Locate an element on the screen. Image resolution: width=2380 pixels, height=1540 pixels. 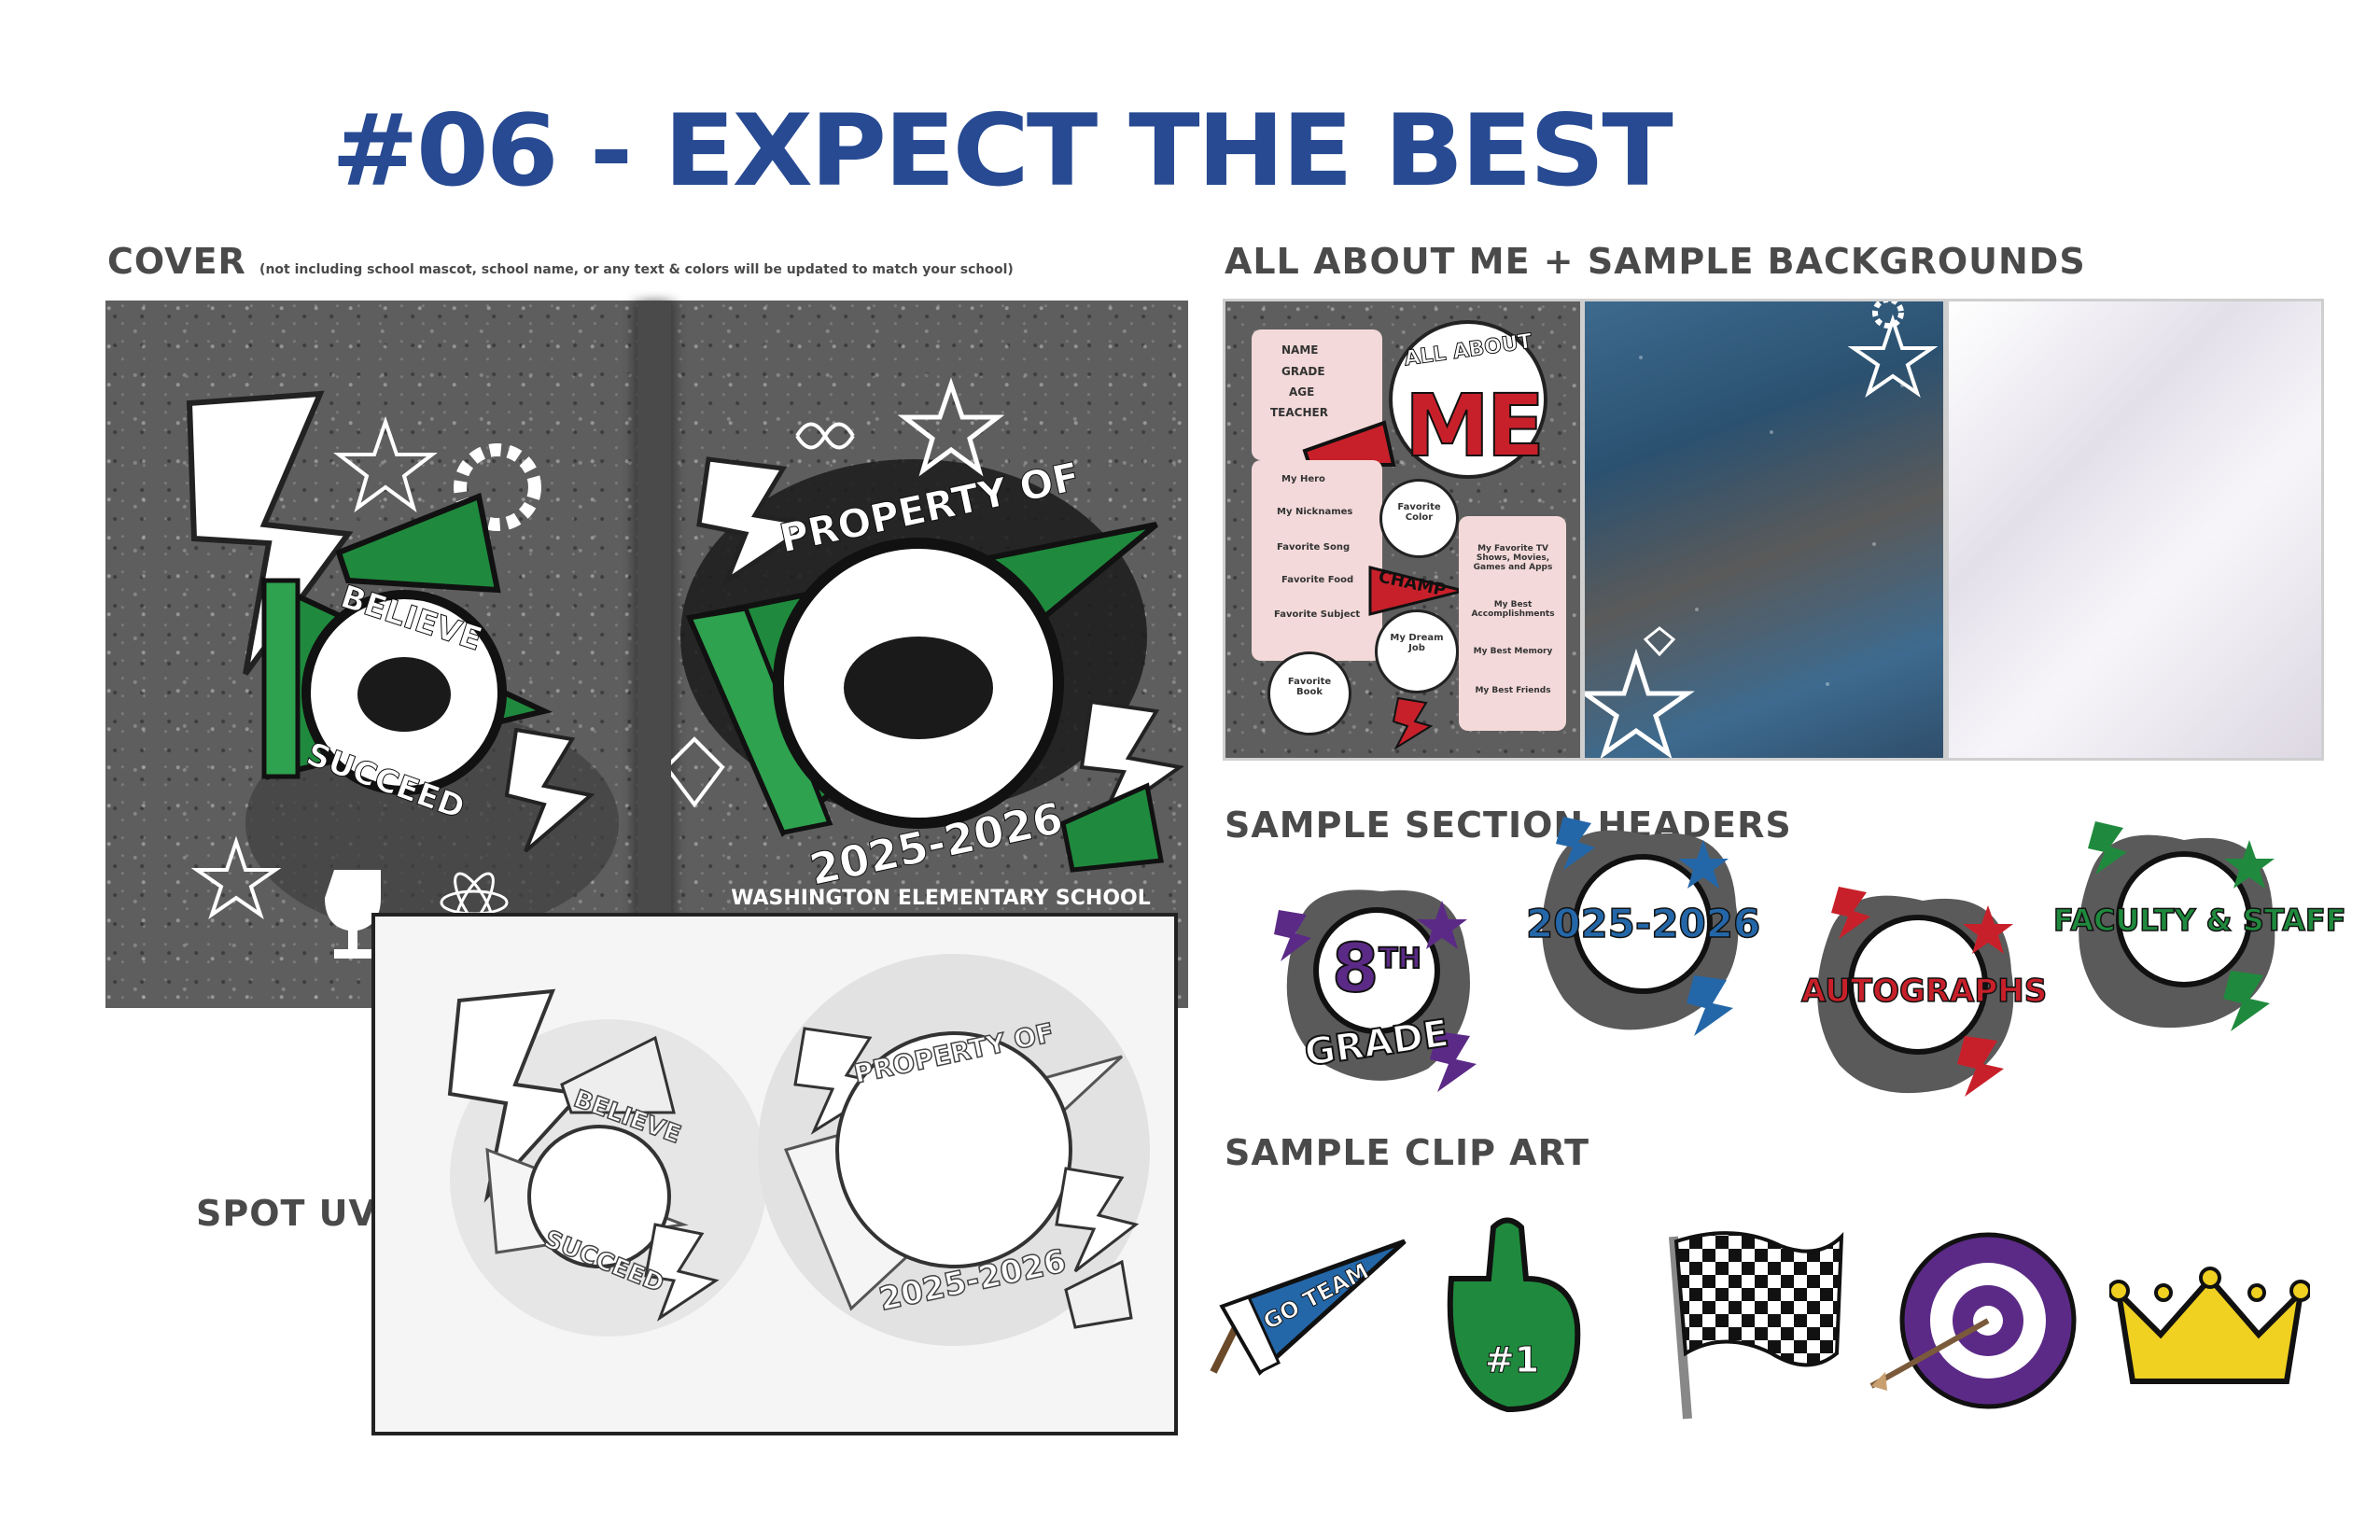
header-autographs-text: AUTOGRAPHS is located at coordinates (1924, 991).